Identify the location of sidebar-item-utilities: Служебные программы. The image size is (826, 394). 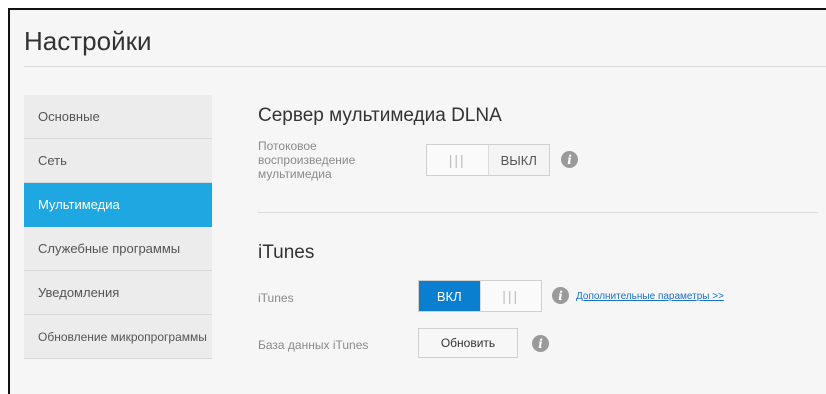
(118, 249).